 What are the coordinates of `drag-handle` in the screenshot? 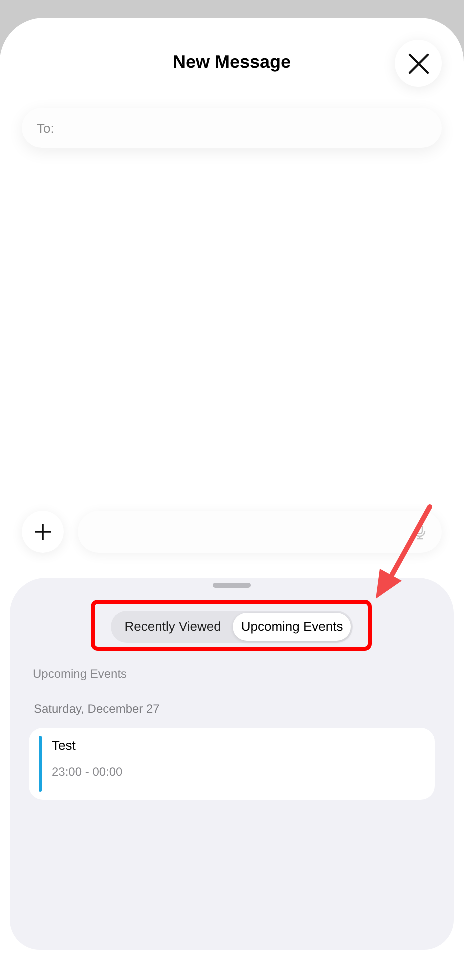 It's located at (232, 585).